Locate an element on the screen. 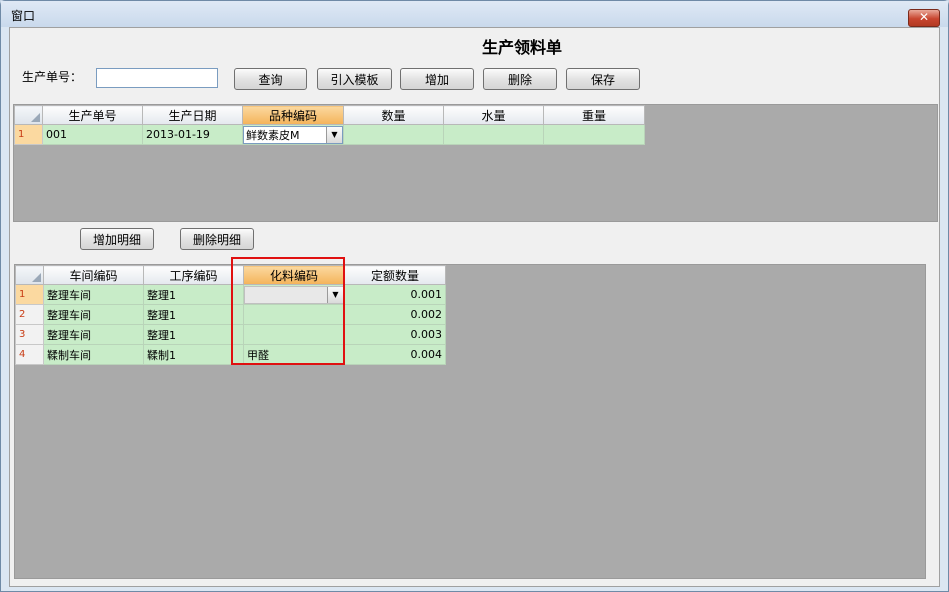  cell-quota-quantity: 0.003 is located at coordinates (395, 334).